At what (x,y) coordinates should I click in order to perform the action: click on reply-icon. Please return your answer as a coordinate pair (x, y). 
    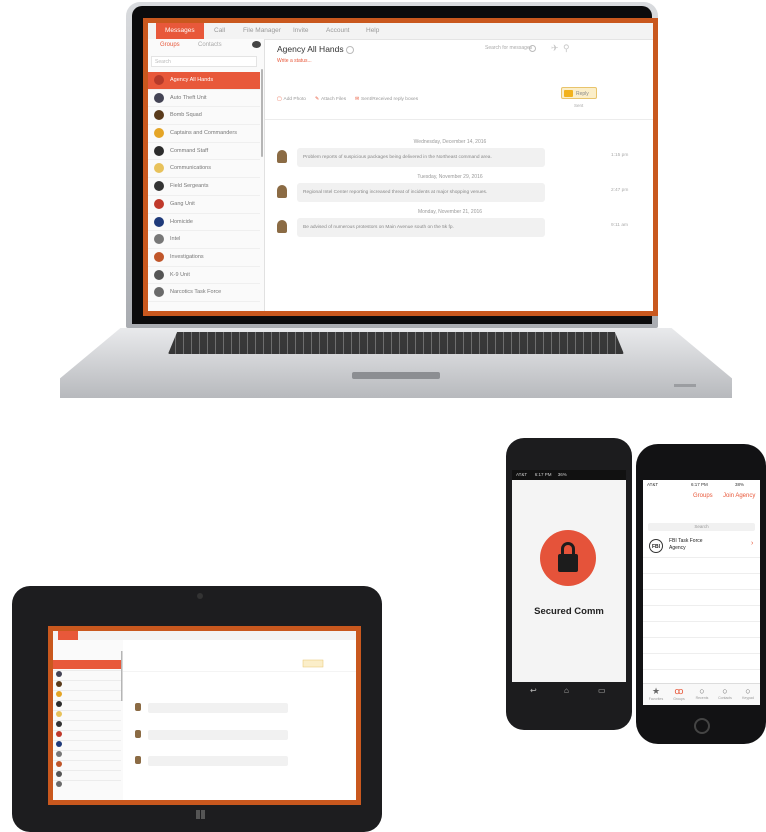
    Looking at the image, I should click on (568, 93).